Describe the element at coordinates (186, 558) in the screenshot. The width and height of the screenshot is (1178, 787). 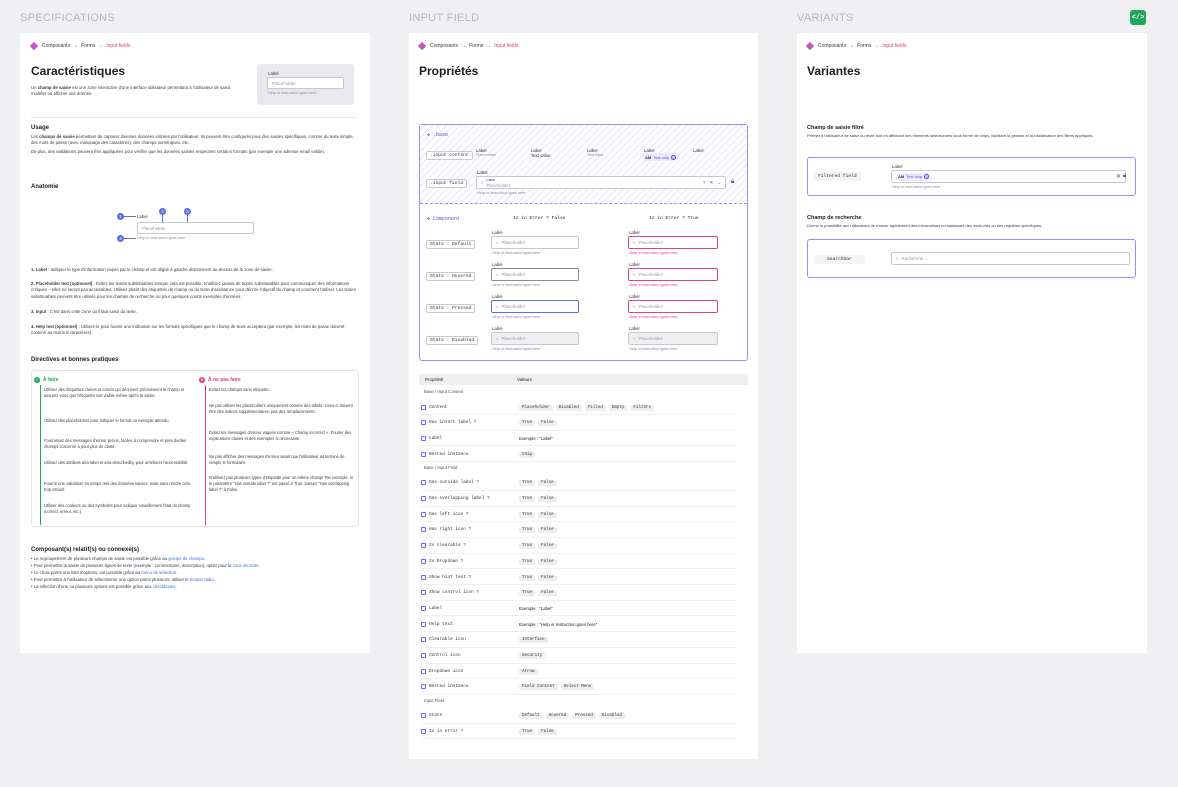
I see `related-link: groupe de champs` at that location.